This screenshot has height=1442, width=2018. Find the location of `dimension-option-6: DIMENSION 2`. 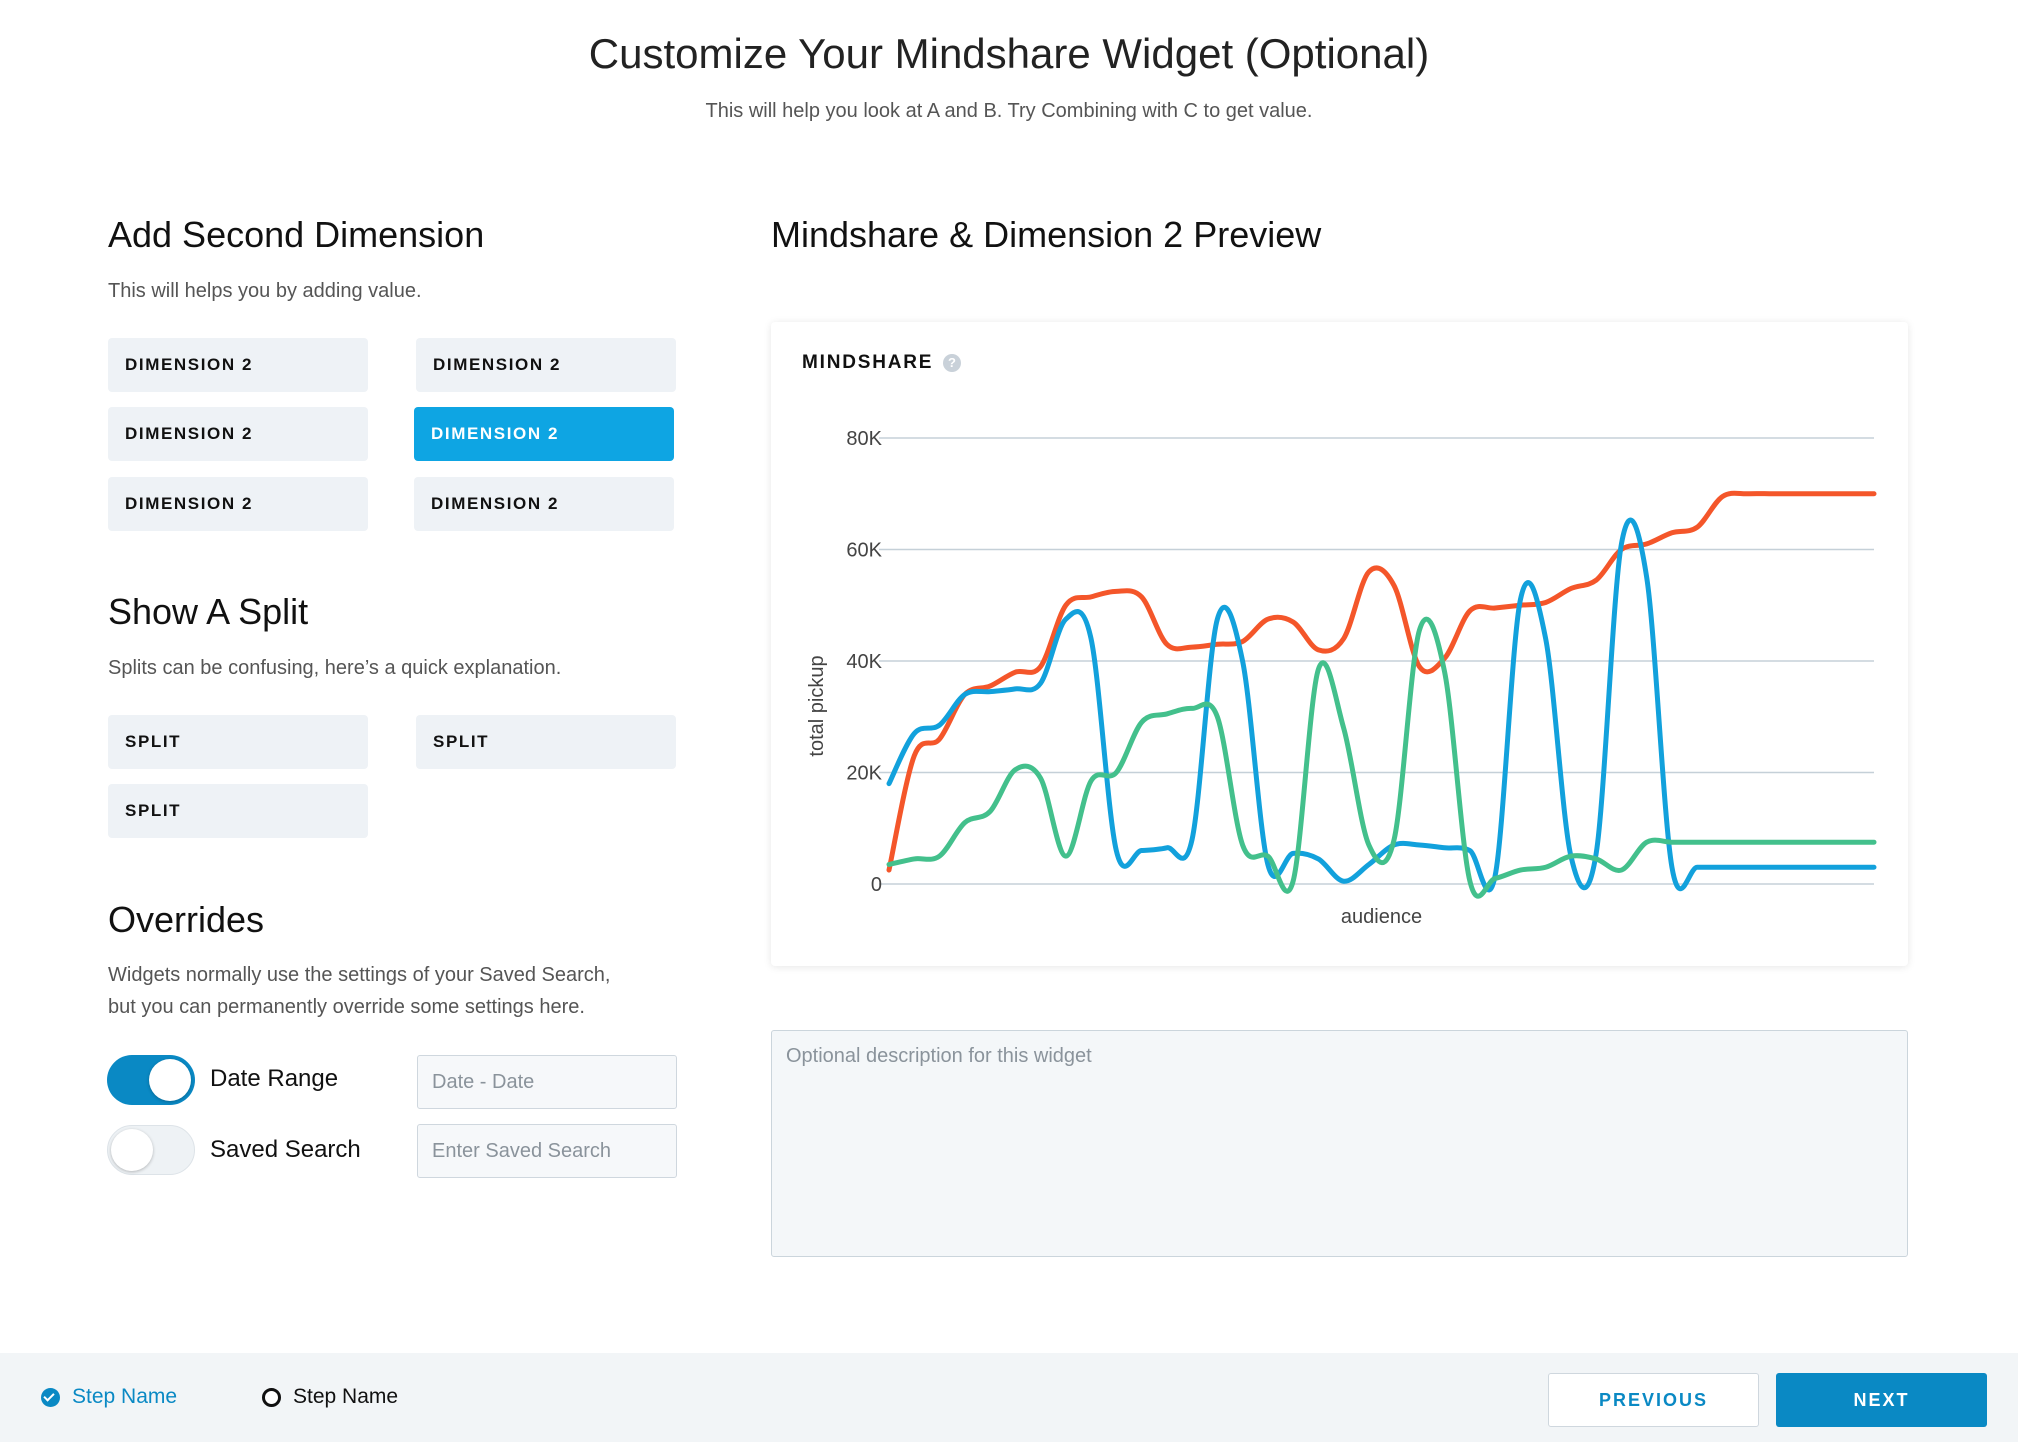

dimension-option-6: DIMENSION 2 is located at coordinates (544, 504).